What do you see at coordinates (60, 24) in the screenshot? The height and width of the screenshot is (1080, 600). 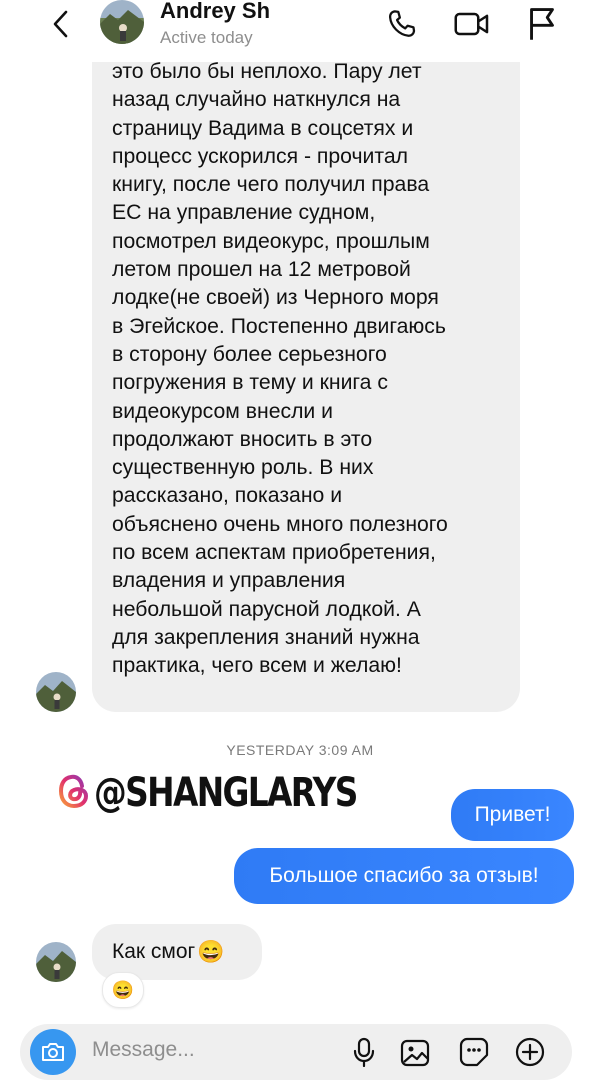 I see `back-icon` at bounding box center [60, 24].